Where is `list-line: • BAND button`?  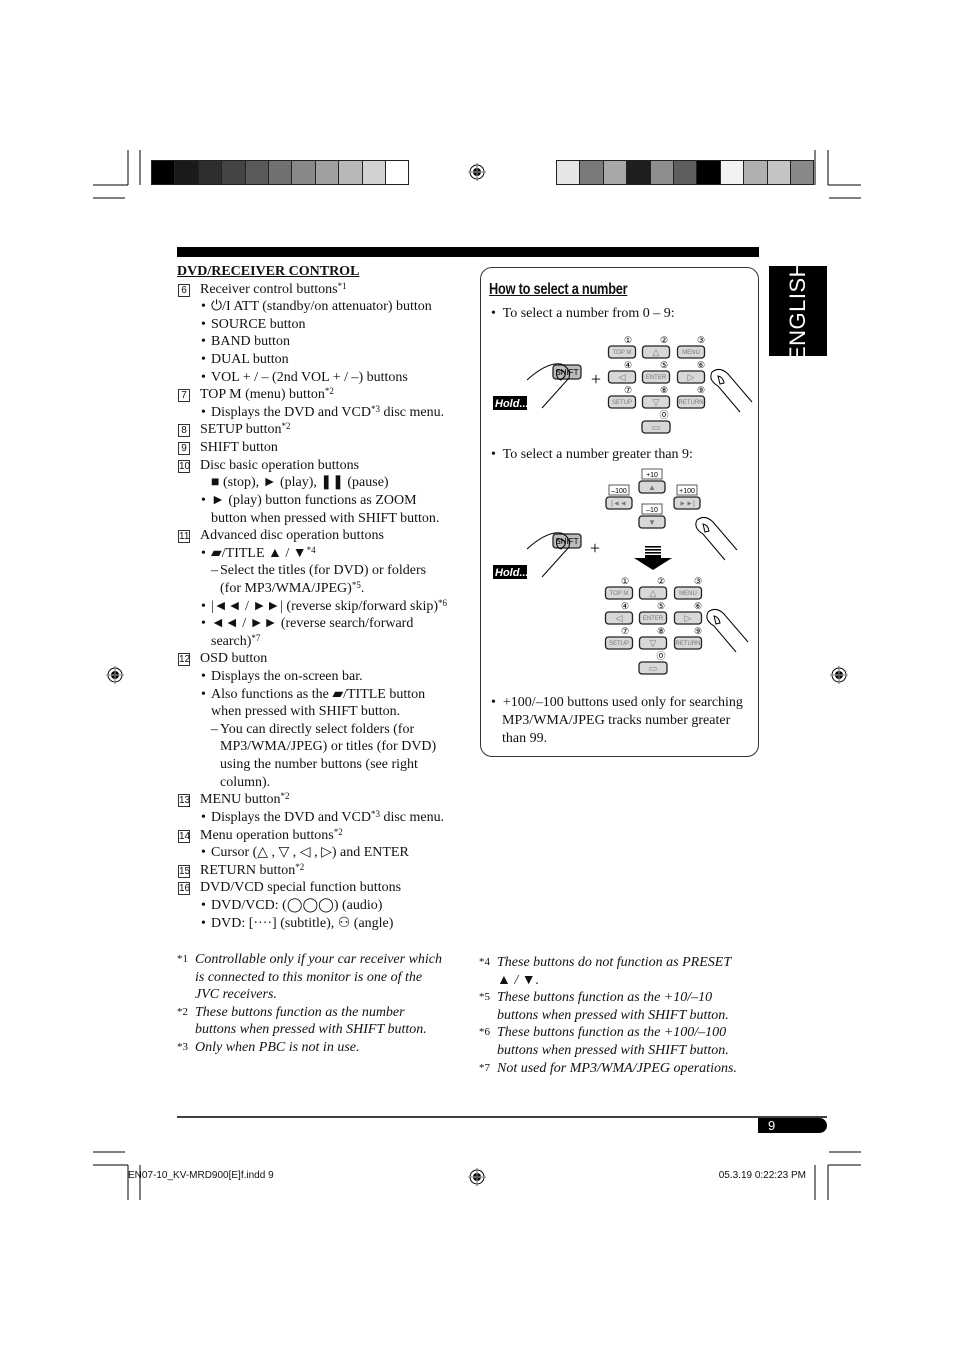 list-line: • BAND button is located at coordinates (268, 342).